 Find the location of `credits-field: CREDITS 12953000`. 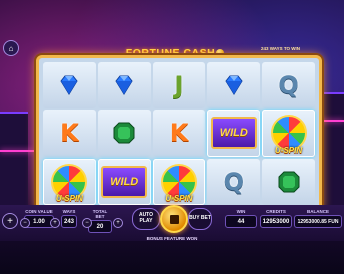

credits-field: CREDITS 12953000 is located at coordinates (276, 218).